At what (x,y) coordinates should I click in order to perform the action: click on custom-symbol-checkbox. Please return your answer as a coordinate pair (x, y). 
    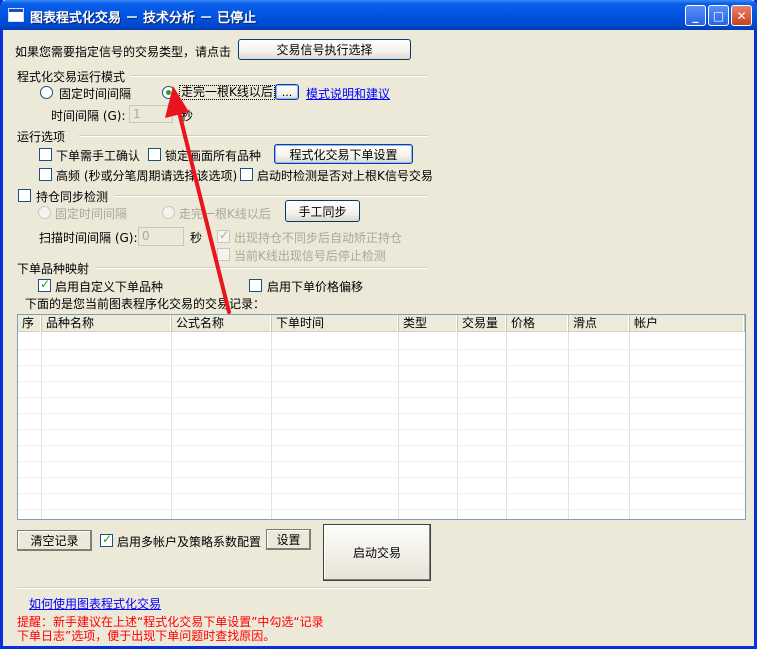
    Looking at the image, I should click on (44, 284).